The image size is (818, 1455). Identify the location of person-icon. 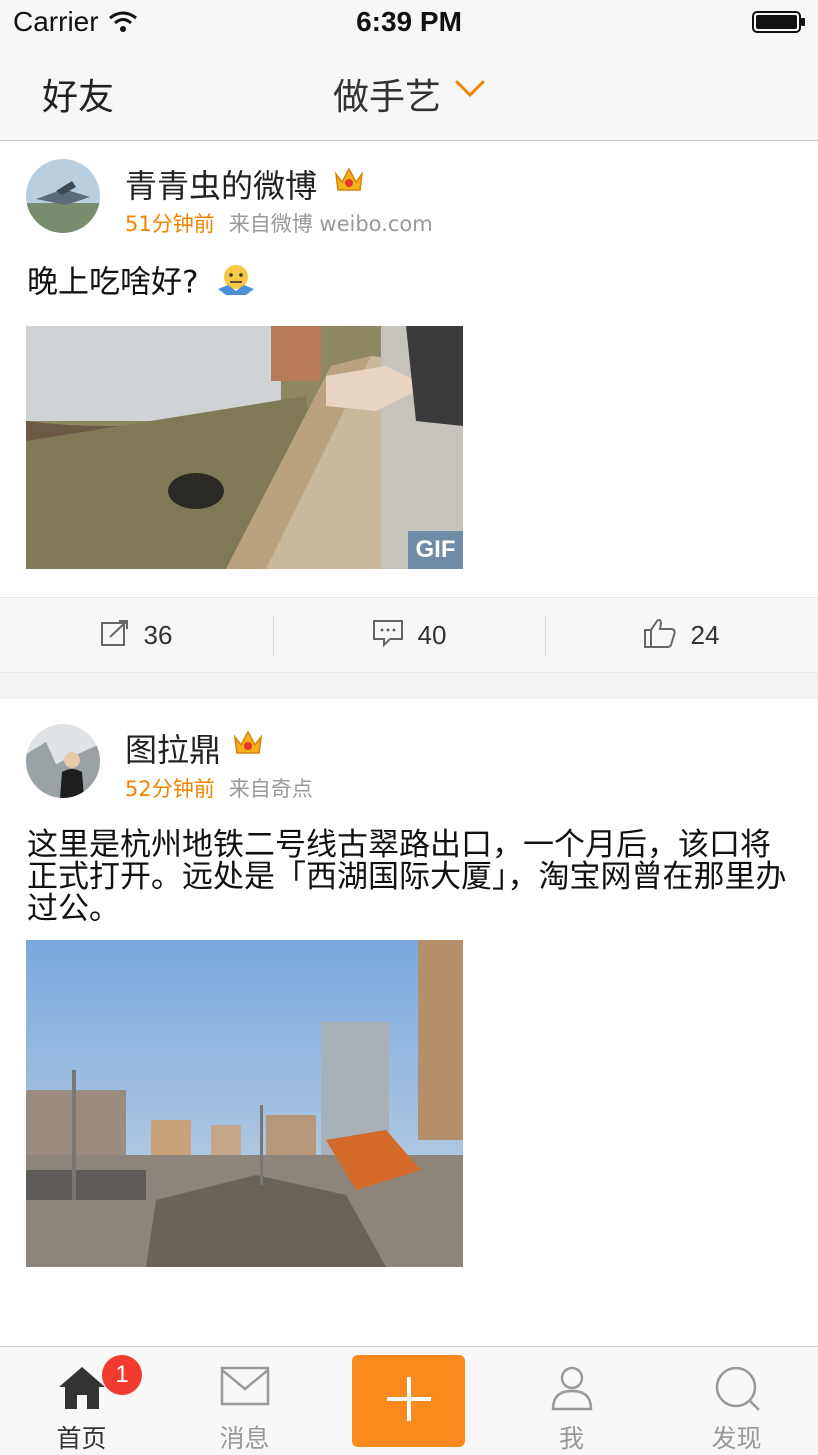
(572, 1390).